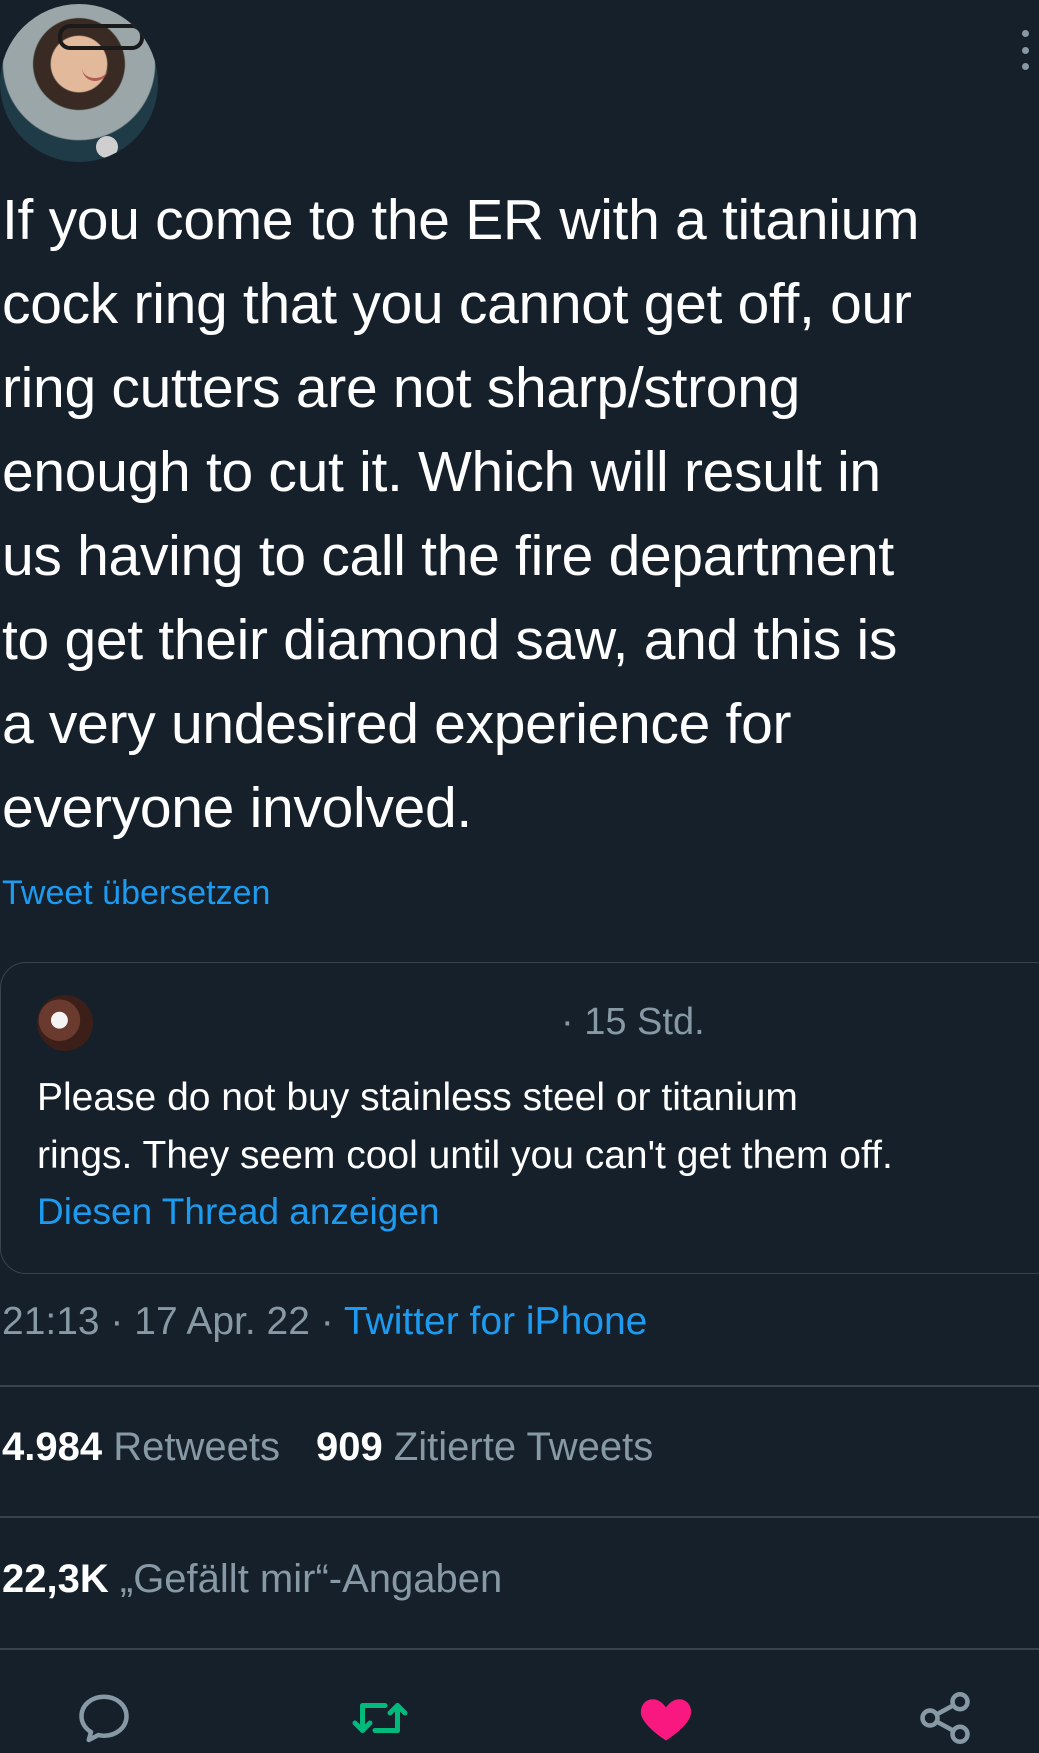 This screenshot has height=1753, width=1039. What do you see at coordinates (79, 83) in the screenshot?
I see `author-avatar` at bounding box center [79, 83].